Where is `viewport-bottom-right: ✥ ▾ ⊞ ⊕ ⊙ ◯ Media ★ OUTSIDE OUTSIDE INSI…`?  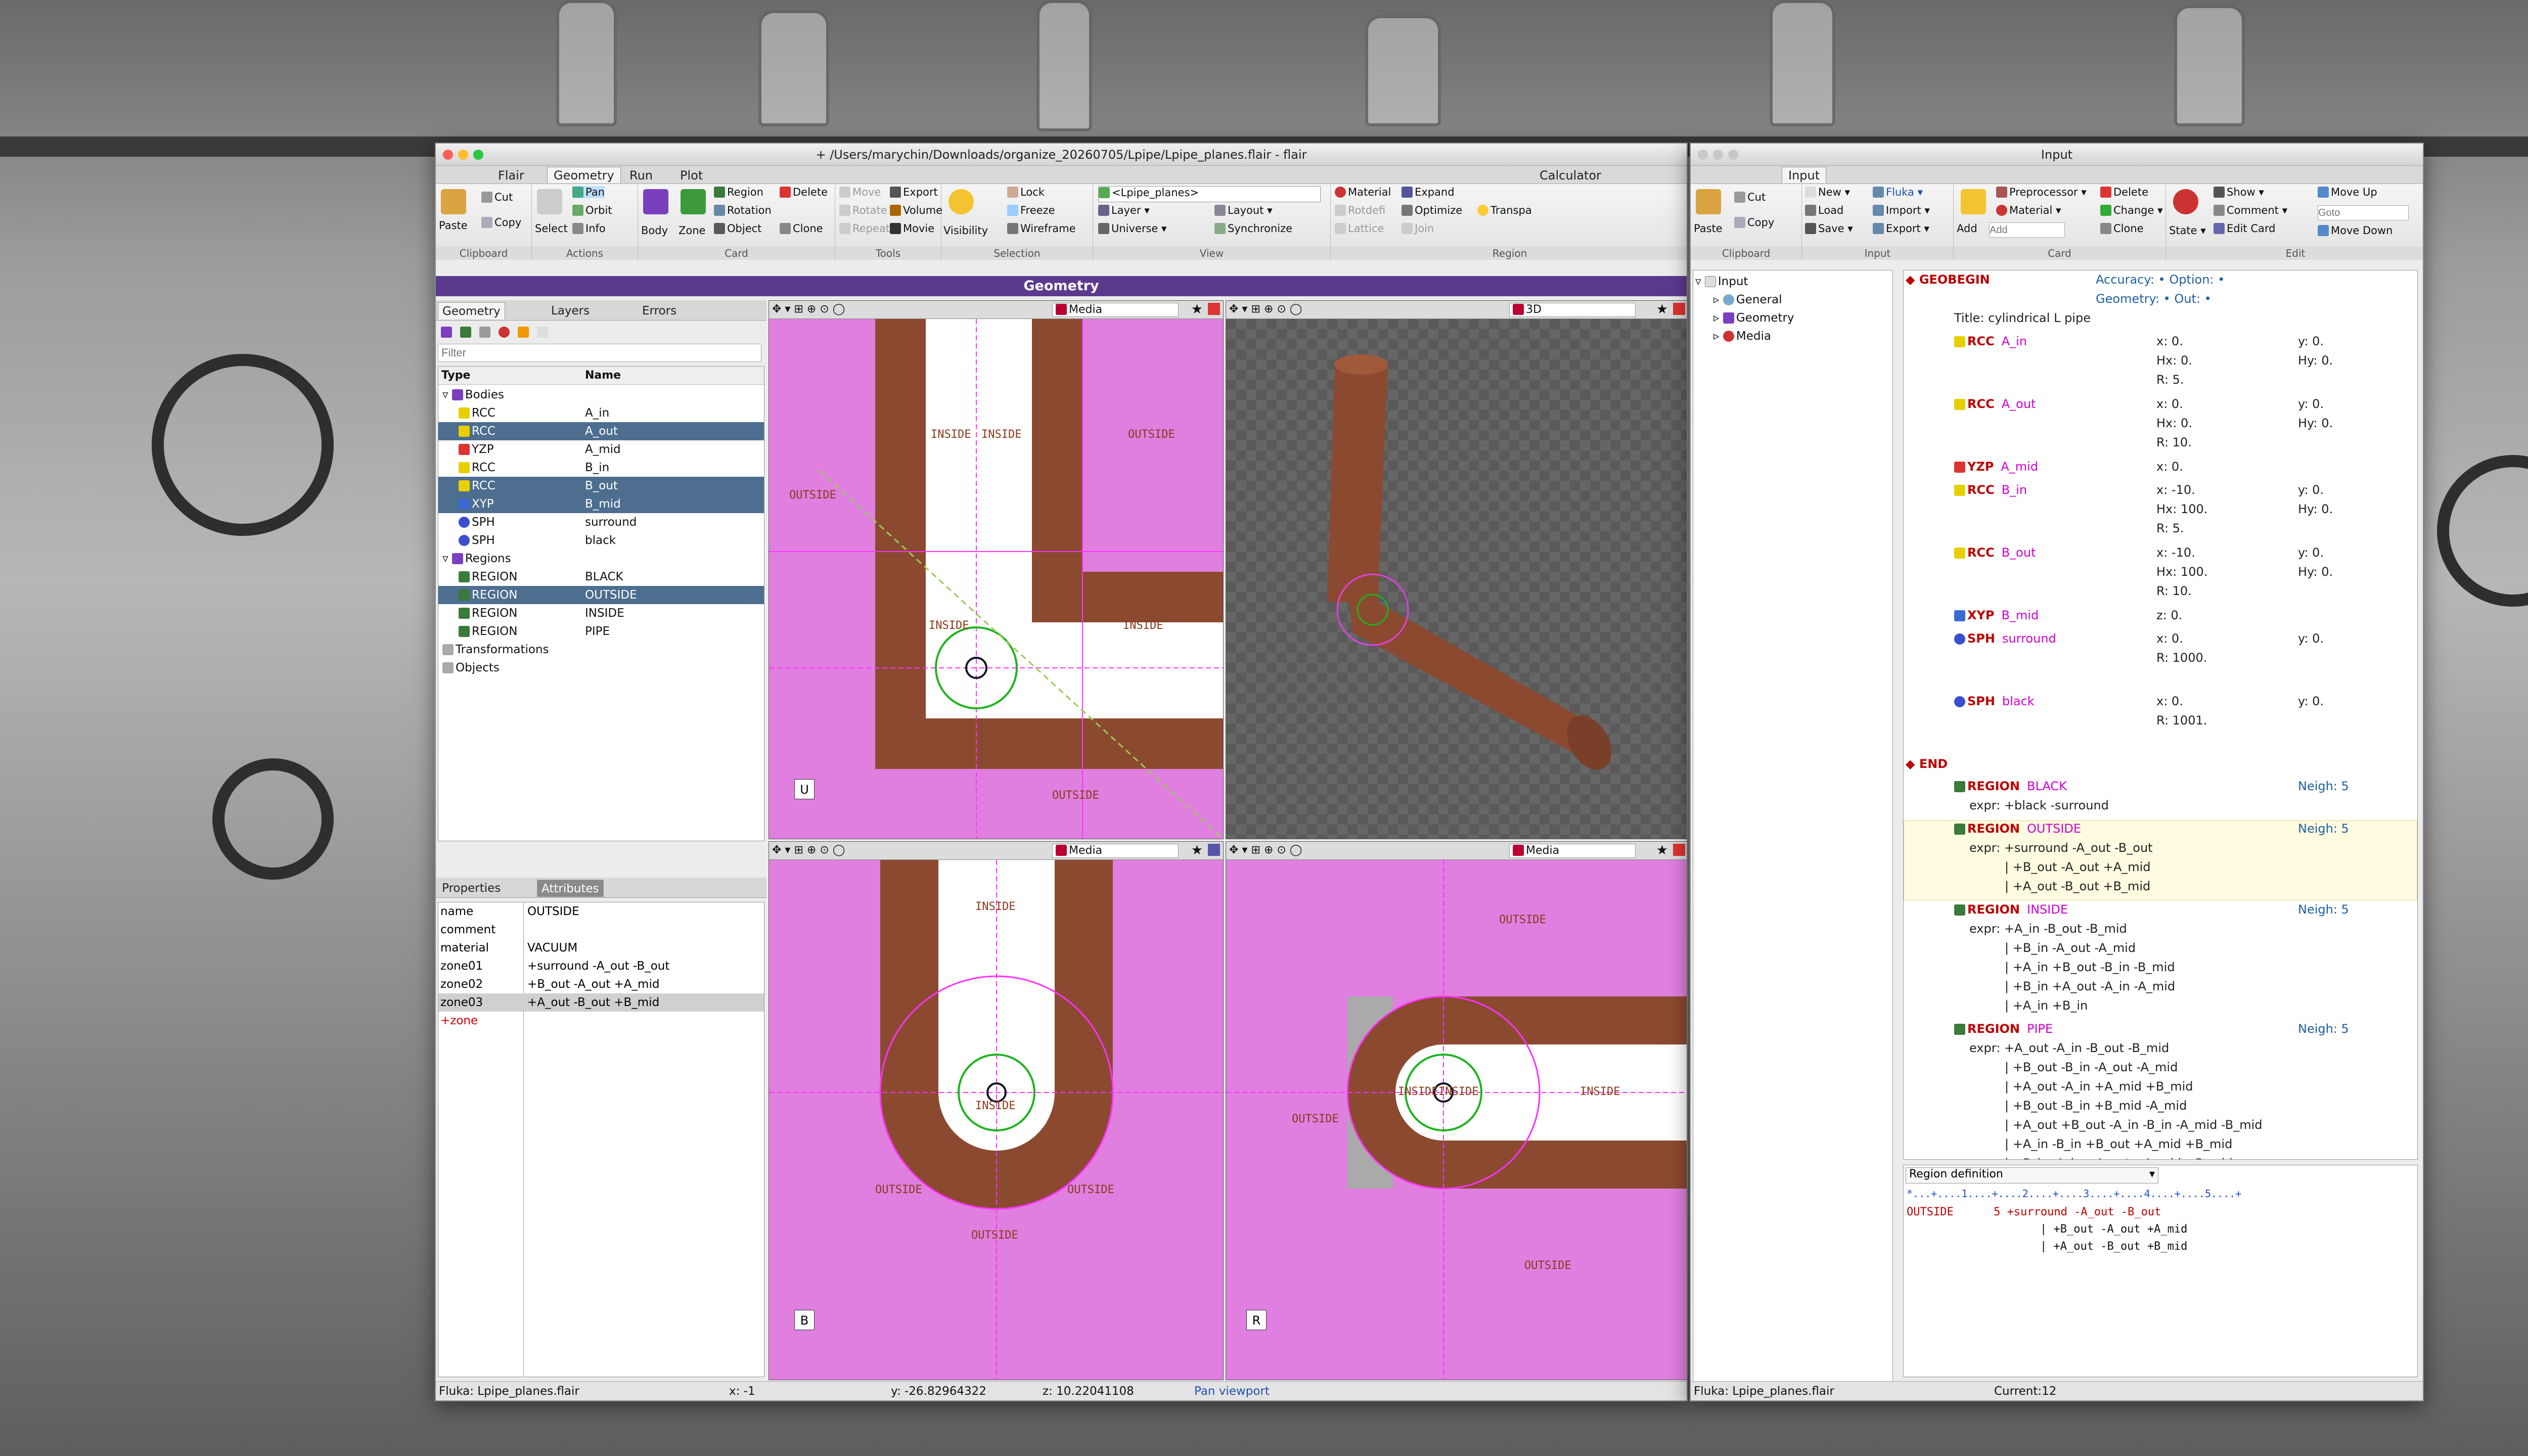
viewport-bottom-right: ✥ ▾ ⊞ ⊕ ⊙ ◯ Media ★ OUTSIDE OUTSIDE INSI… is located at coordinates (1457, 1110).